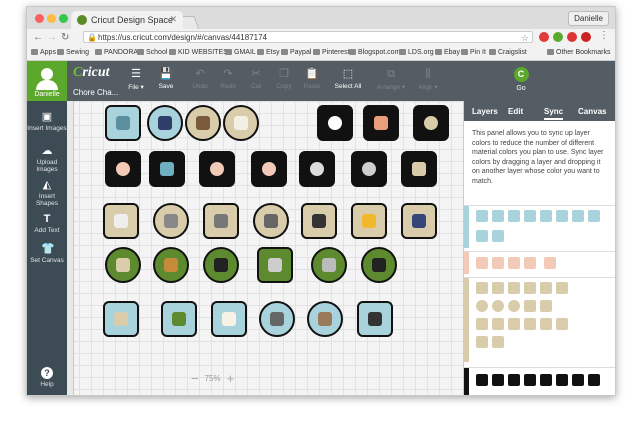 This screenshot has height=432, width=640. What do you see at coordinates (521, 79) in the screenshot?
I see `go-button: C Go` at bounding box center [521, 79].